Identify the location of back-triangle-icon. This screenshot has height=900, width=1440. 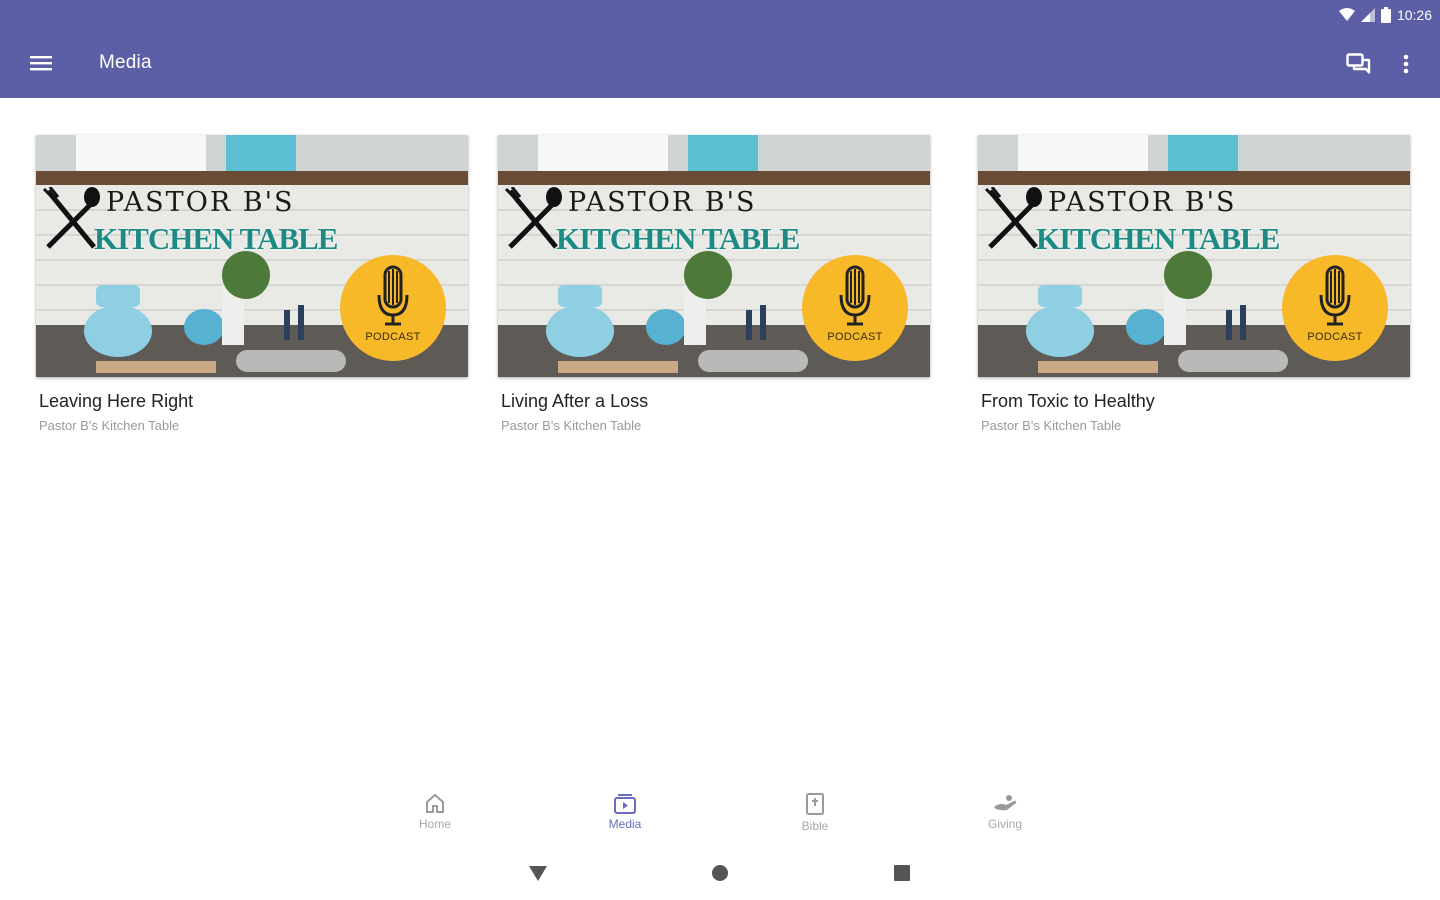
(538, 873).